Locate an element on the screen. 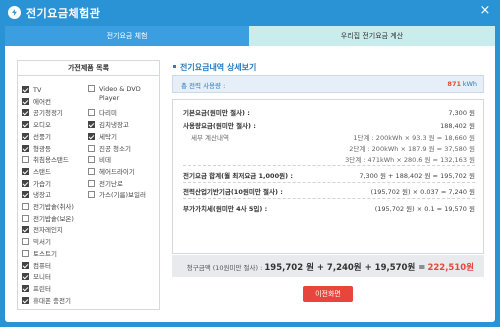  appliance-label: 다리미 is located at coordinates (108, 113).